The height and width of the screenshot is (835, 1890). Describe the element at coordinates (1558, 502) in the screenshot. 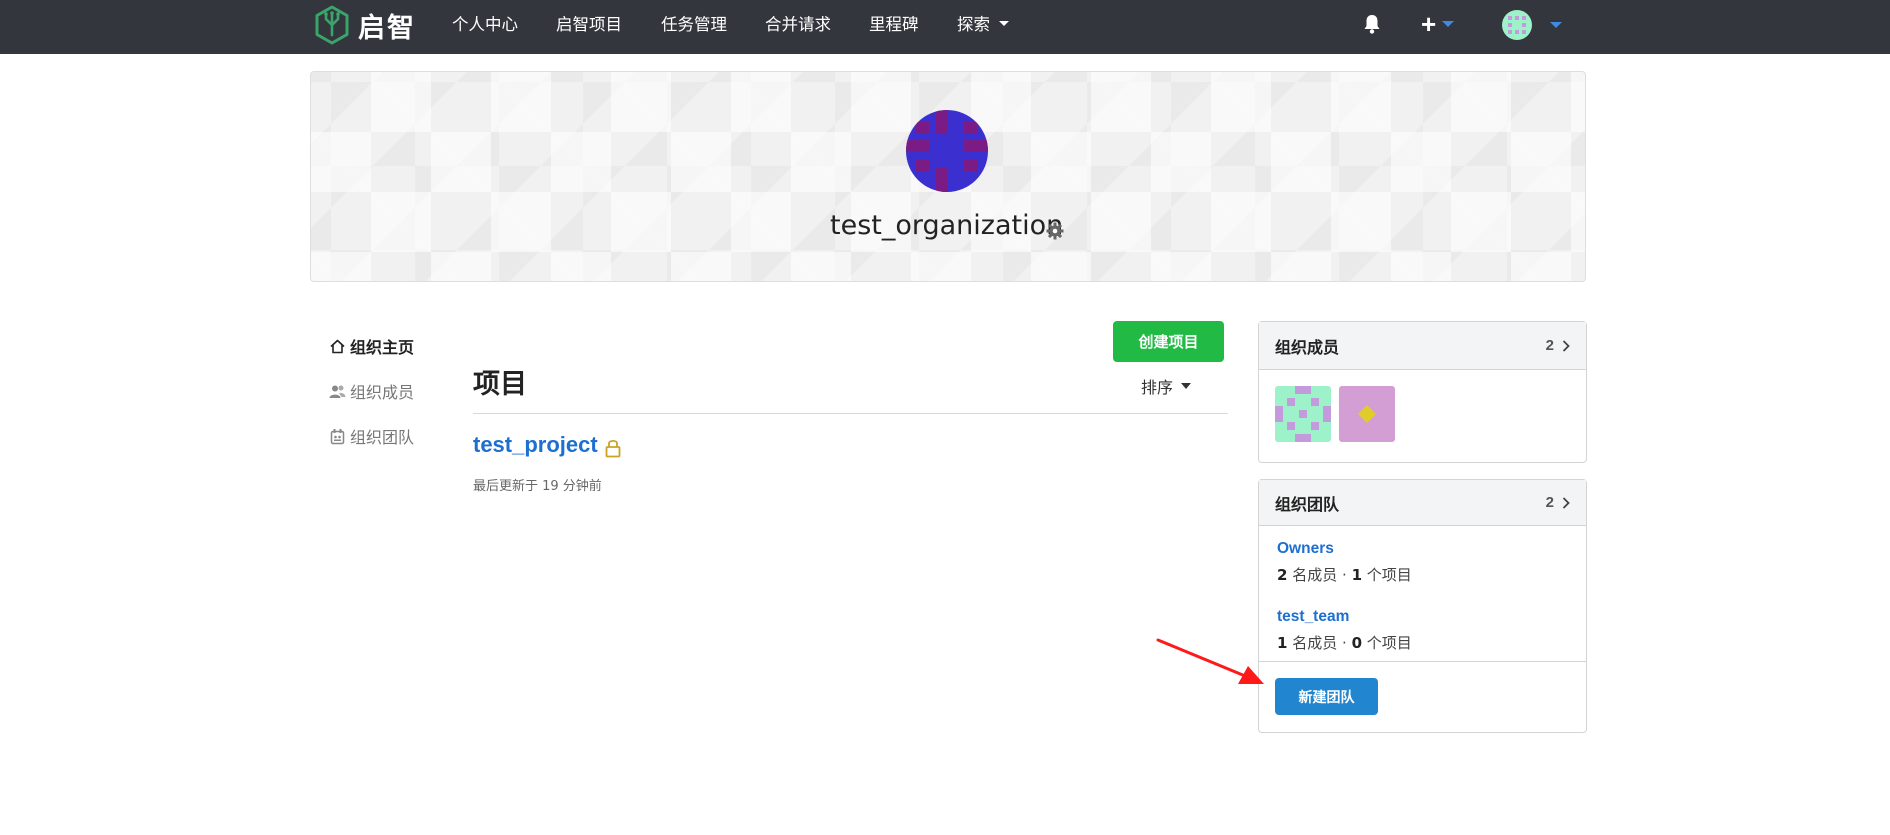

I see `teams-count: 2` at that location.